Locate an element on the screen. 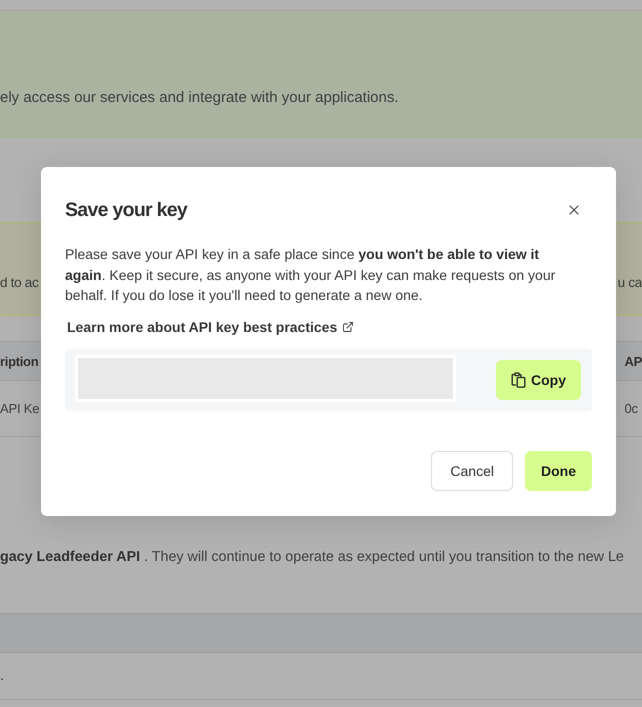 This screenshot has height=707, width=642. copy-icon is located at coordinates (518, 380).